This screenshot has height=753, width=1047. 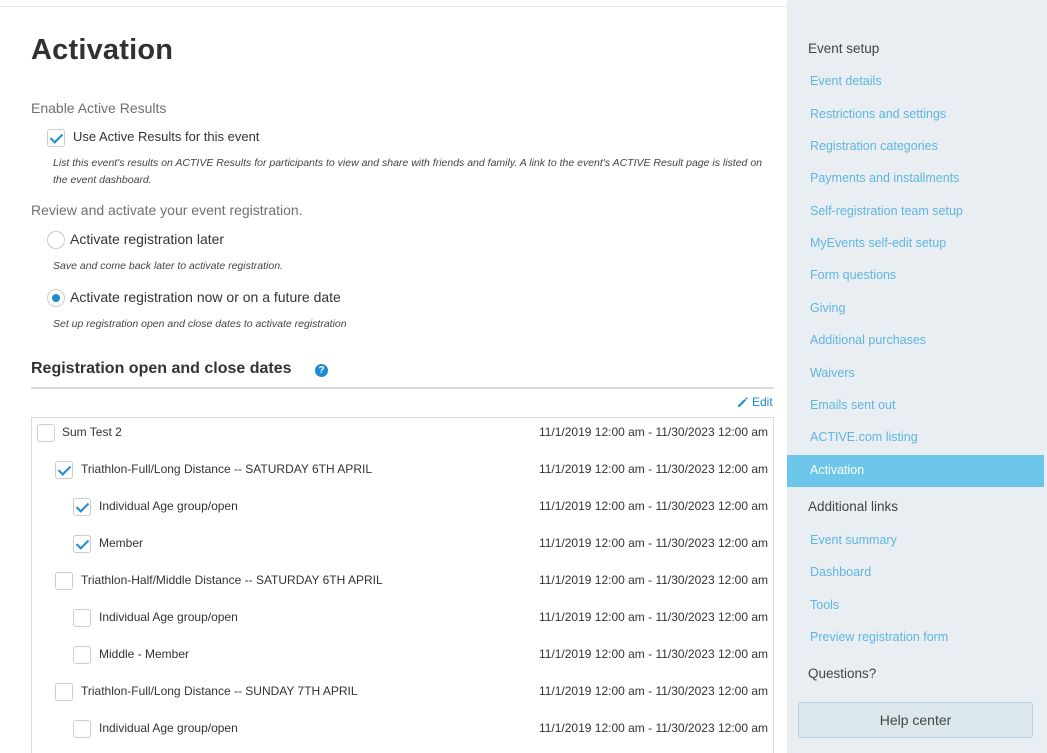 I want to click on active-results-checkbox, so click(x=56, y=138).